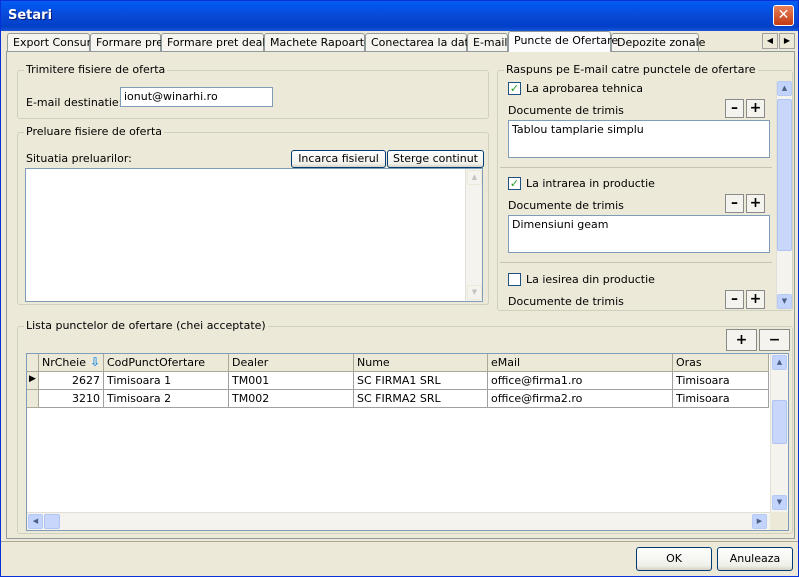 The image size is (799, 577). I want to click on column-header-dealer: Dealer, so click(291, 363).